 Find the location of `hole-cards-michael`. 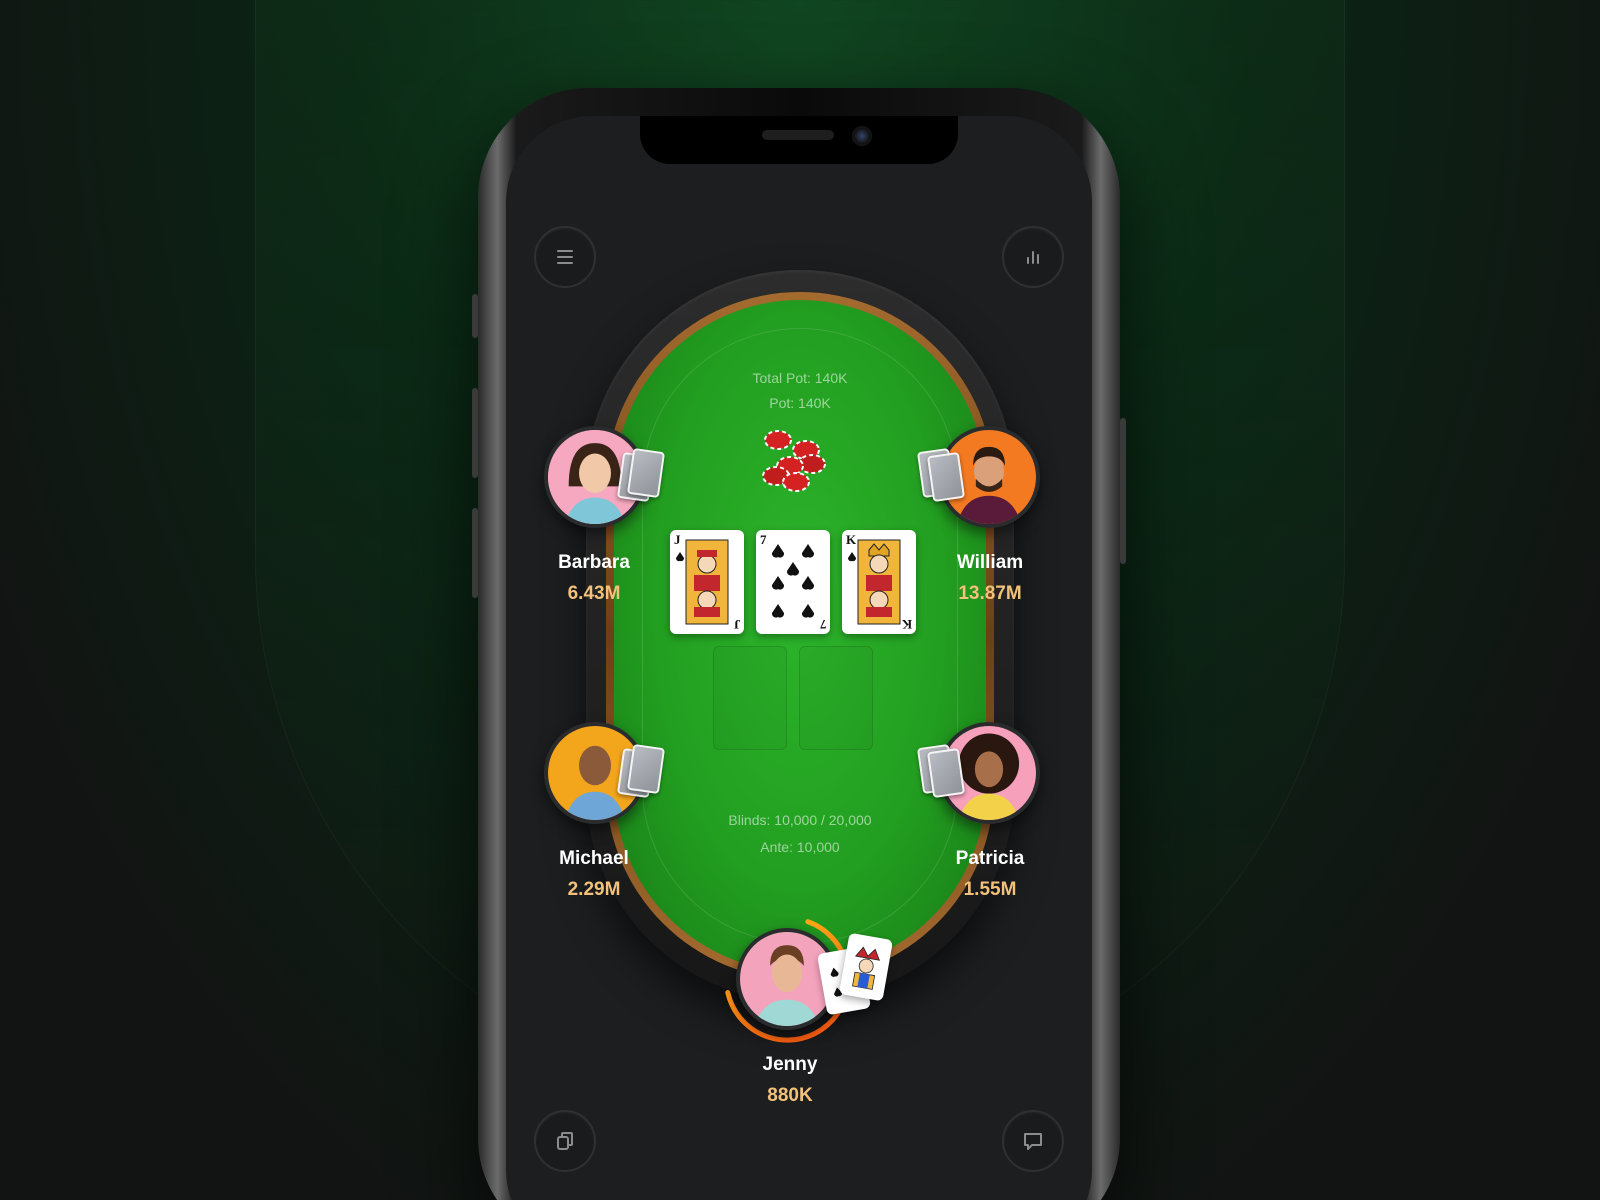

hole-cards-michael is located at coordinates (641, 771).